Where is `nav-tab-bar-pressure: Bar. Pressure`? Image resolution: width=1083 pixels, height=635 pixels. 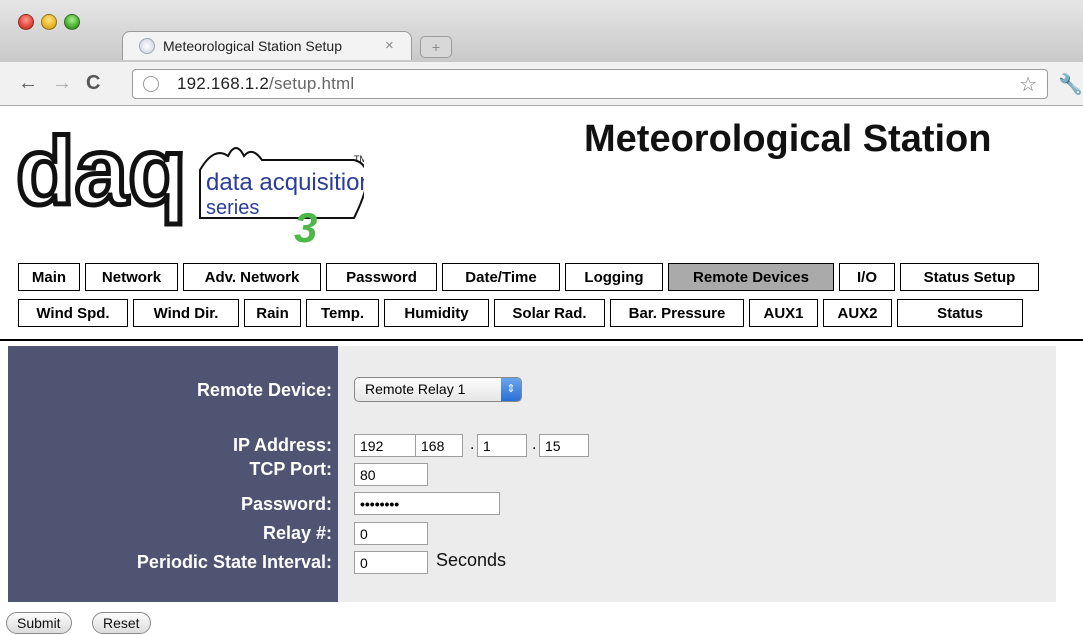
nav-tab-bar-pressure: Bar. Pressure is located at coordinates (677, 313).